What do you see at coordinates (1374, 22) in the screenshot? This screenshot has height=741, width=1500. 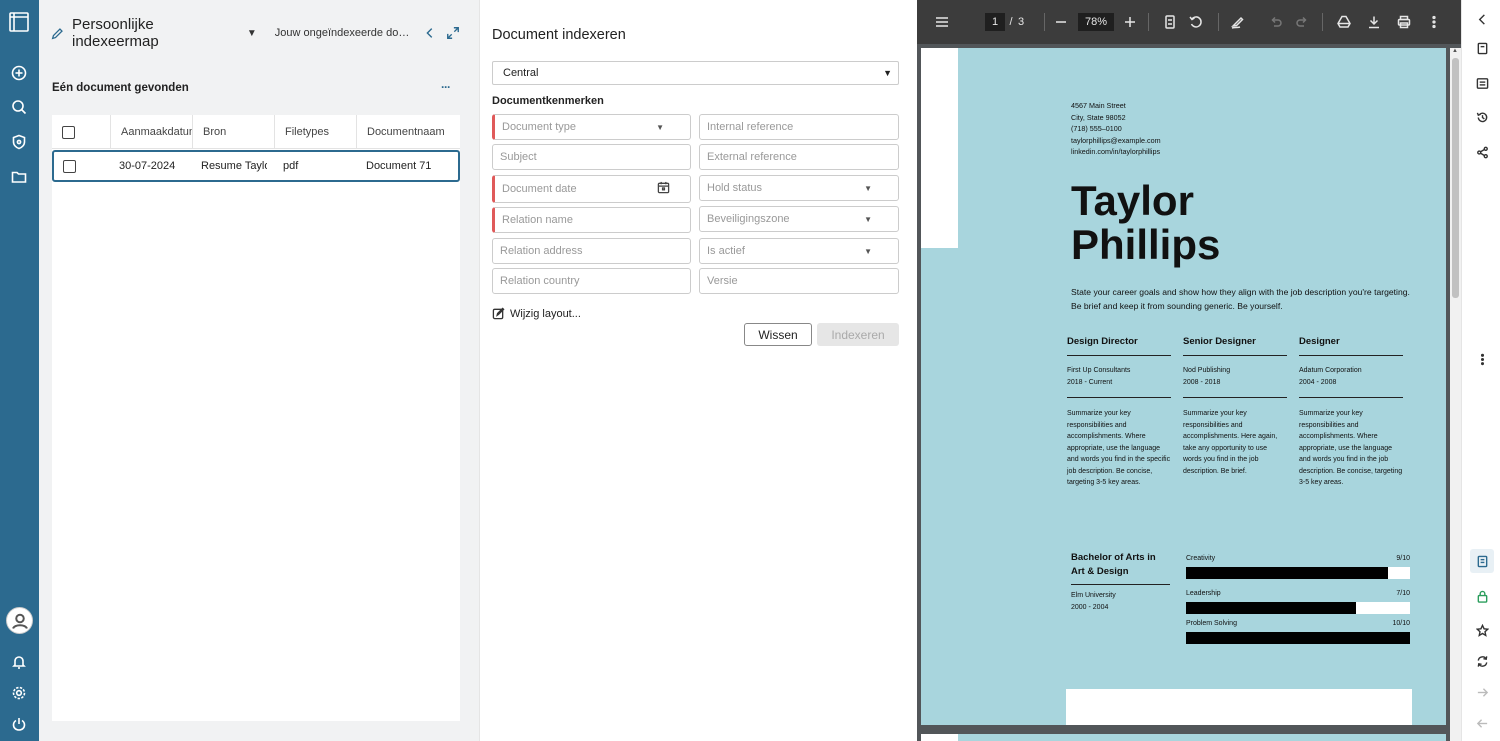 I see `download-icon` at bounding box center [1374, 22].